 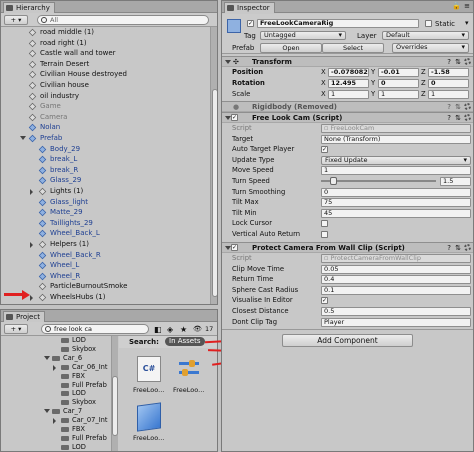 What do you see at coordinates (228, 62) in the screenshot?
I see `foldout-arrow-icon` at bounding box center [228, 62].